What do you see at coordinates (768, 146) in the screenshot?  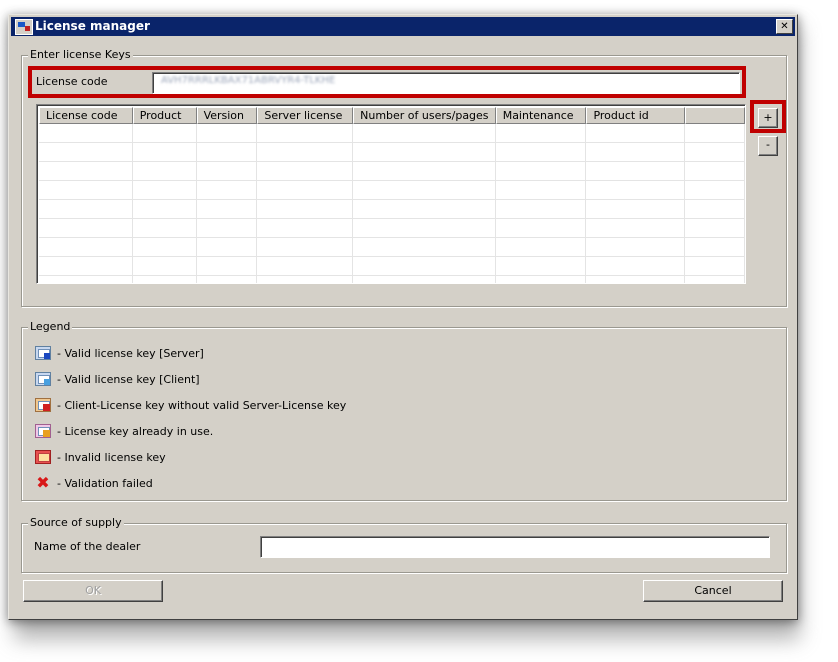 I see `remove-license-button: -` at bounding box center [768, 146].